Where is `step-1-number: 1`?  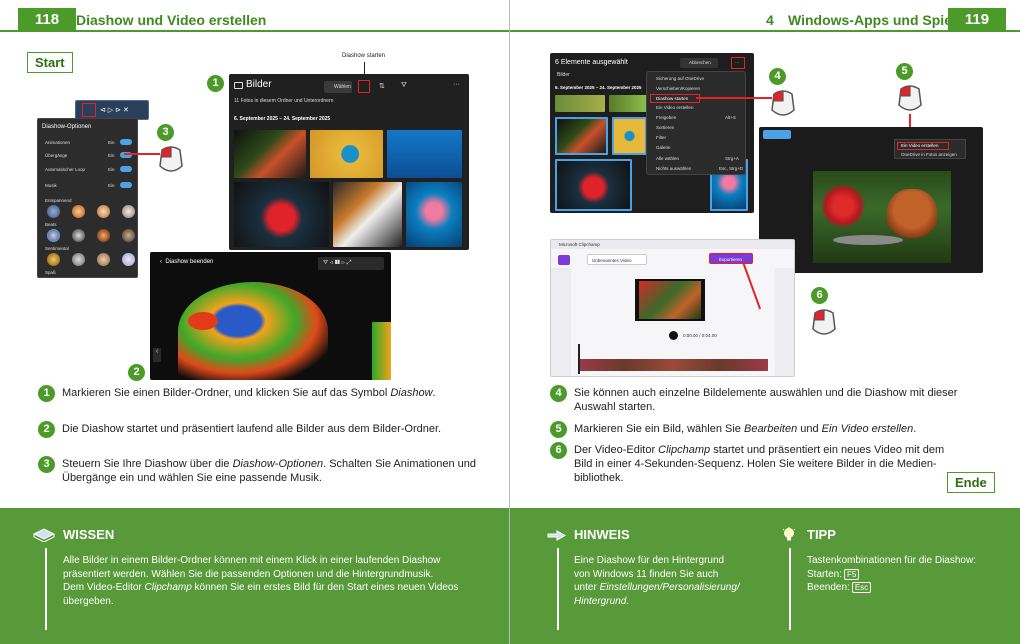
step-1-number: 1 is located at coordinates (46, 393).